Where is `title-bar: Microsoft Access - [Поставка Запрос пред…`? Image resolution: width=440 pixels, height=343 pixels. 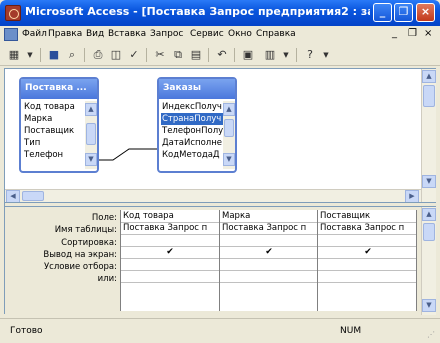
title-bar: Microsoft Access - [Поставка Запрос пред… is located at coordinates (220, 13).